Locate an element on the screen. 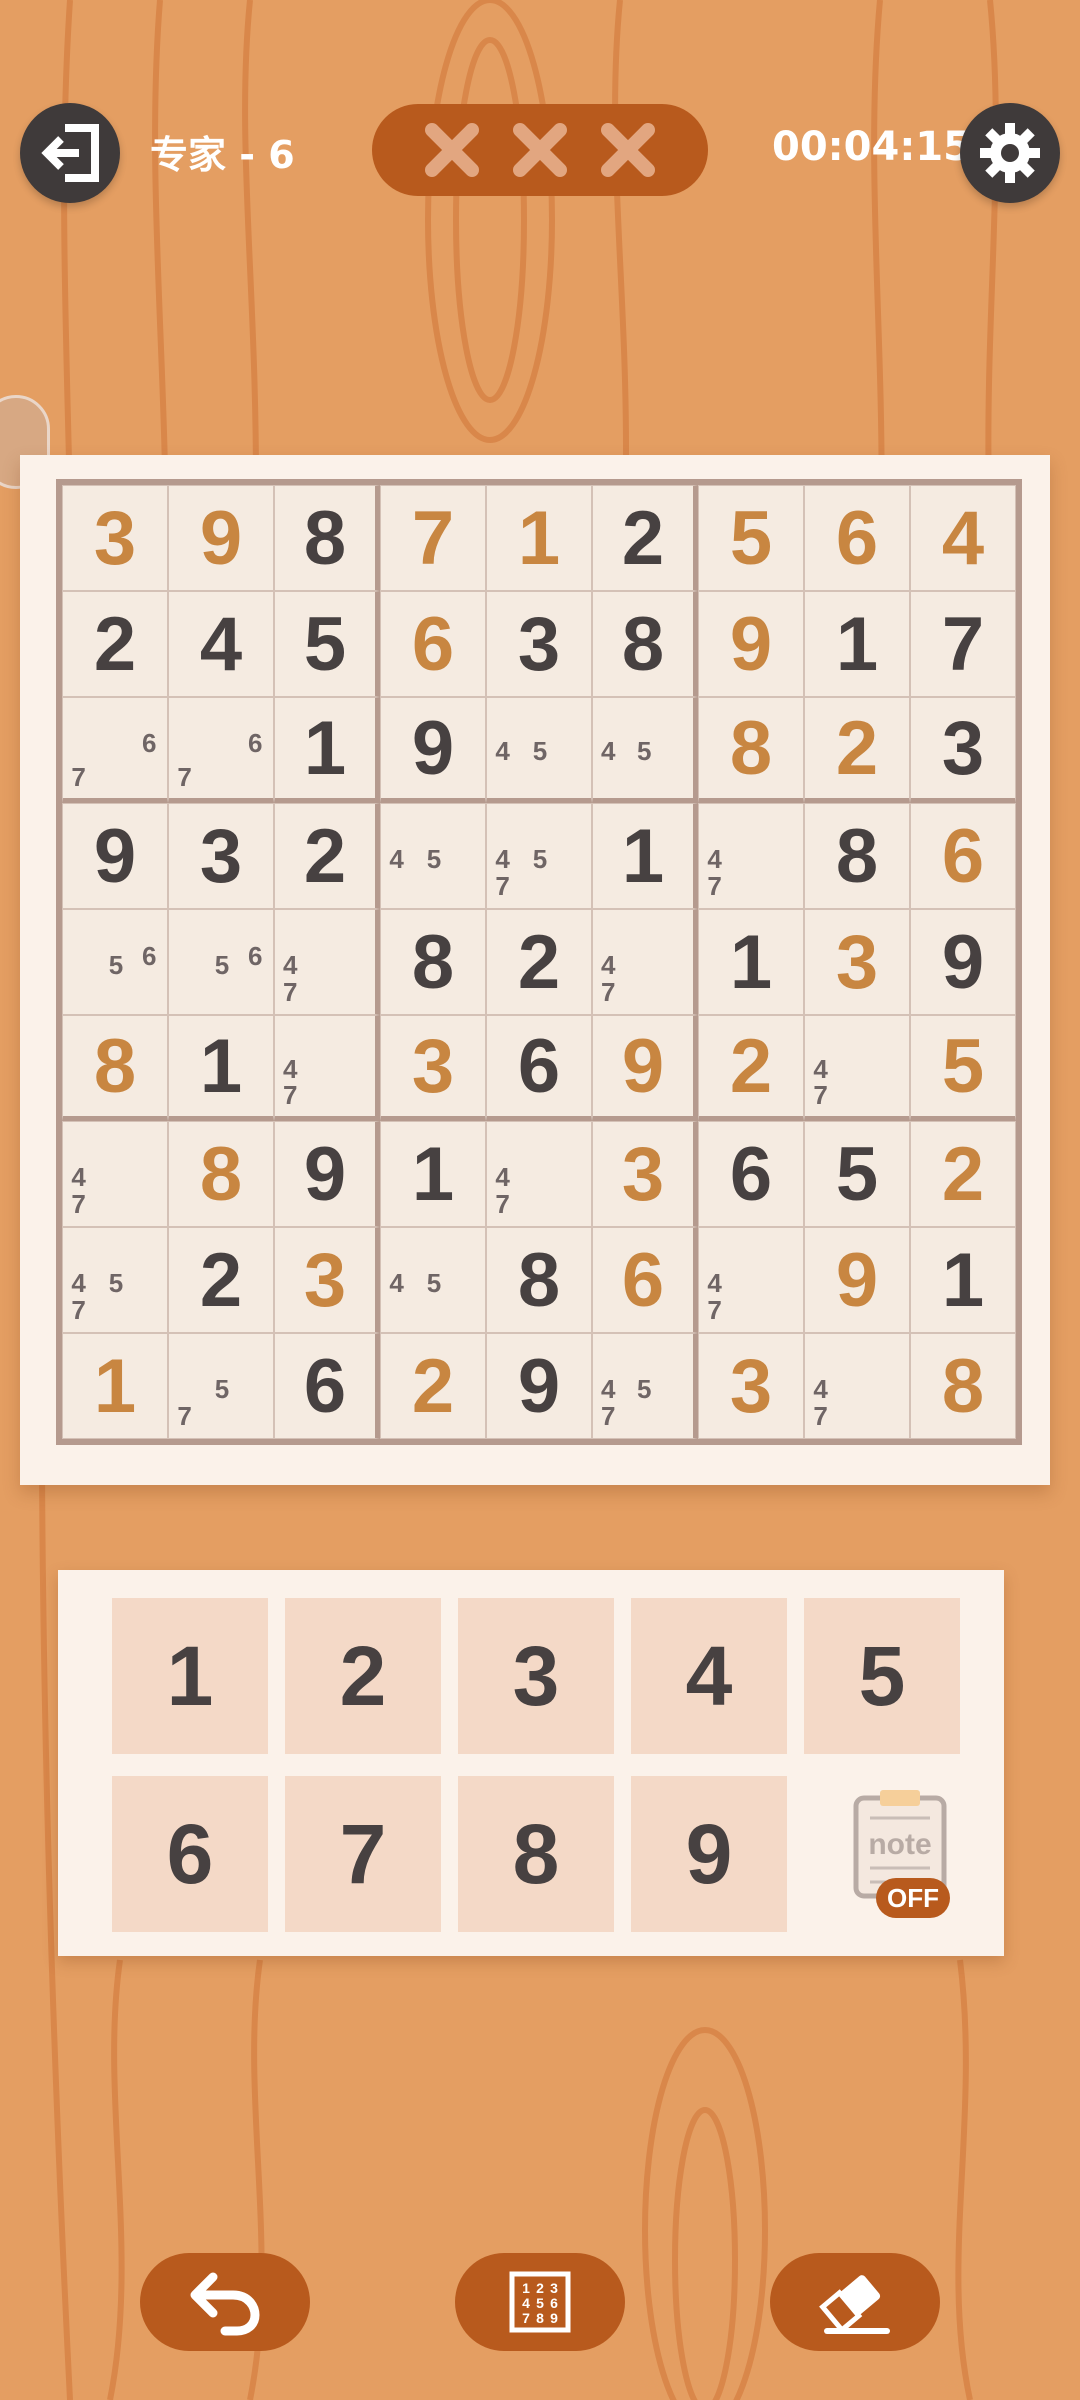  exit-button is located at coordinates (70, 153).